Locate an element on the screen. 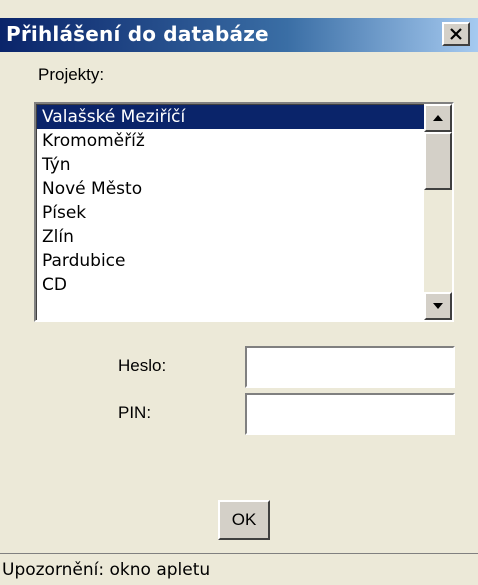 The height and width of the screenshot is (585, 478). title-bar: Přihlášení do databáze is located at coordinates (239, 35).